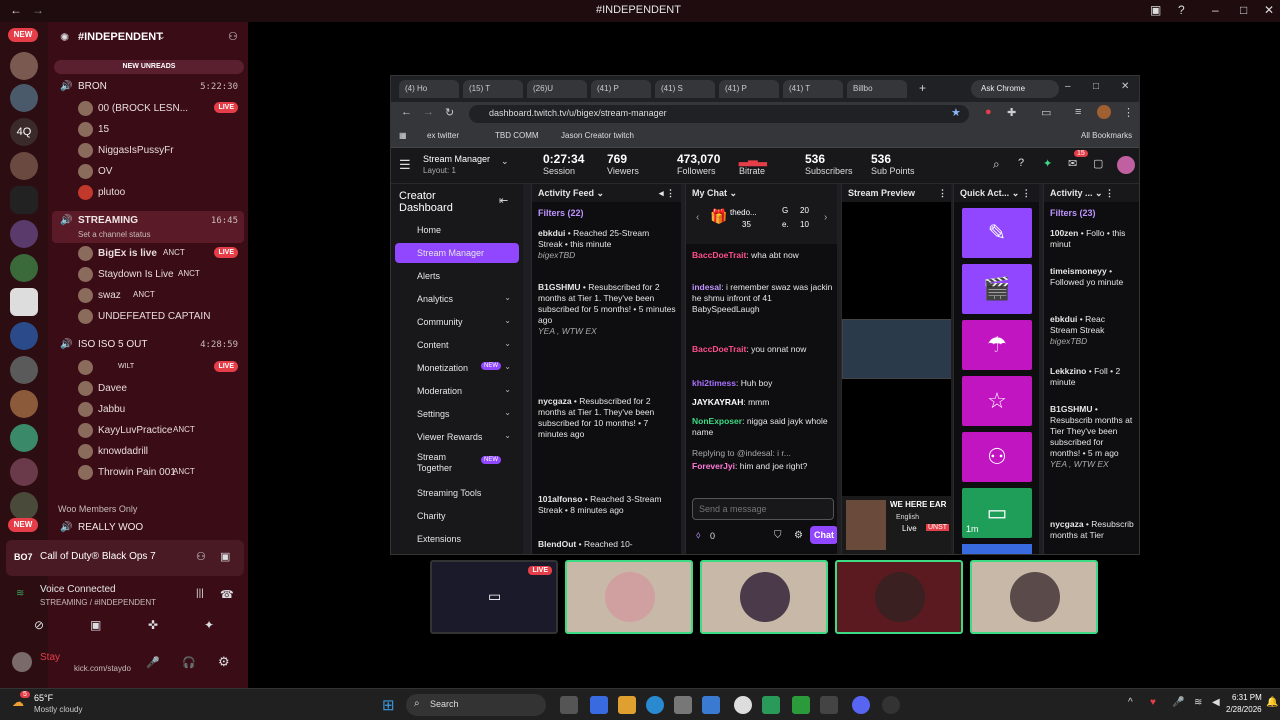 The height and width of the screenshot is (720, 1280). What do you see at coordinates (108, 220) in the screenshot?
I see `voice-channel-name: STREAMING` at bounding box center [108, 220].